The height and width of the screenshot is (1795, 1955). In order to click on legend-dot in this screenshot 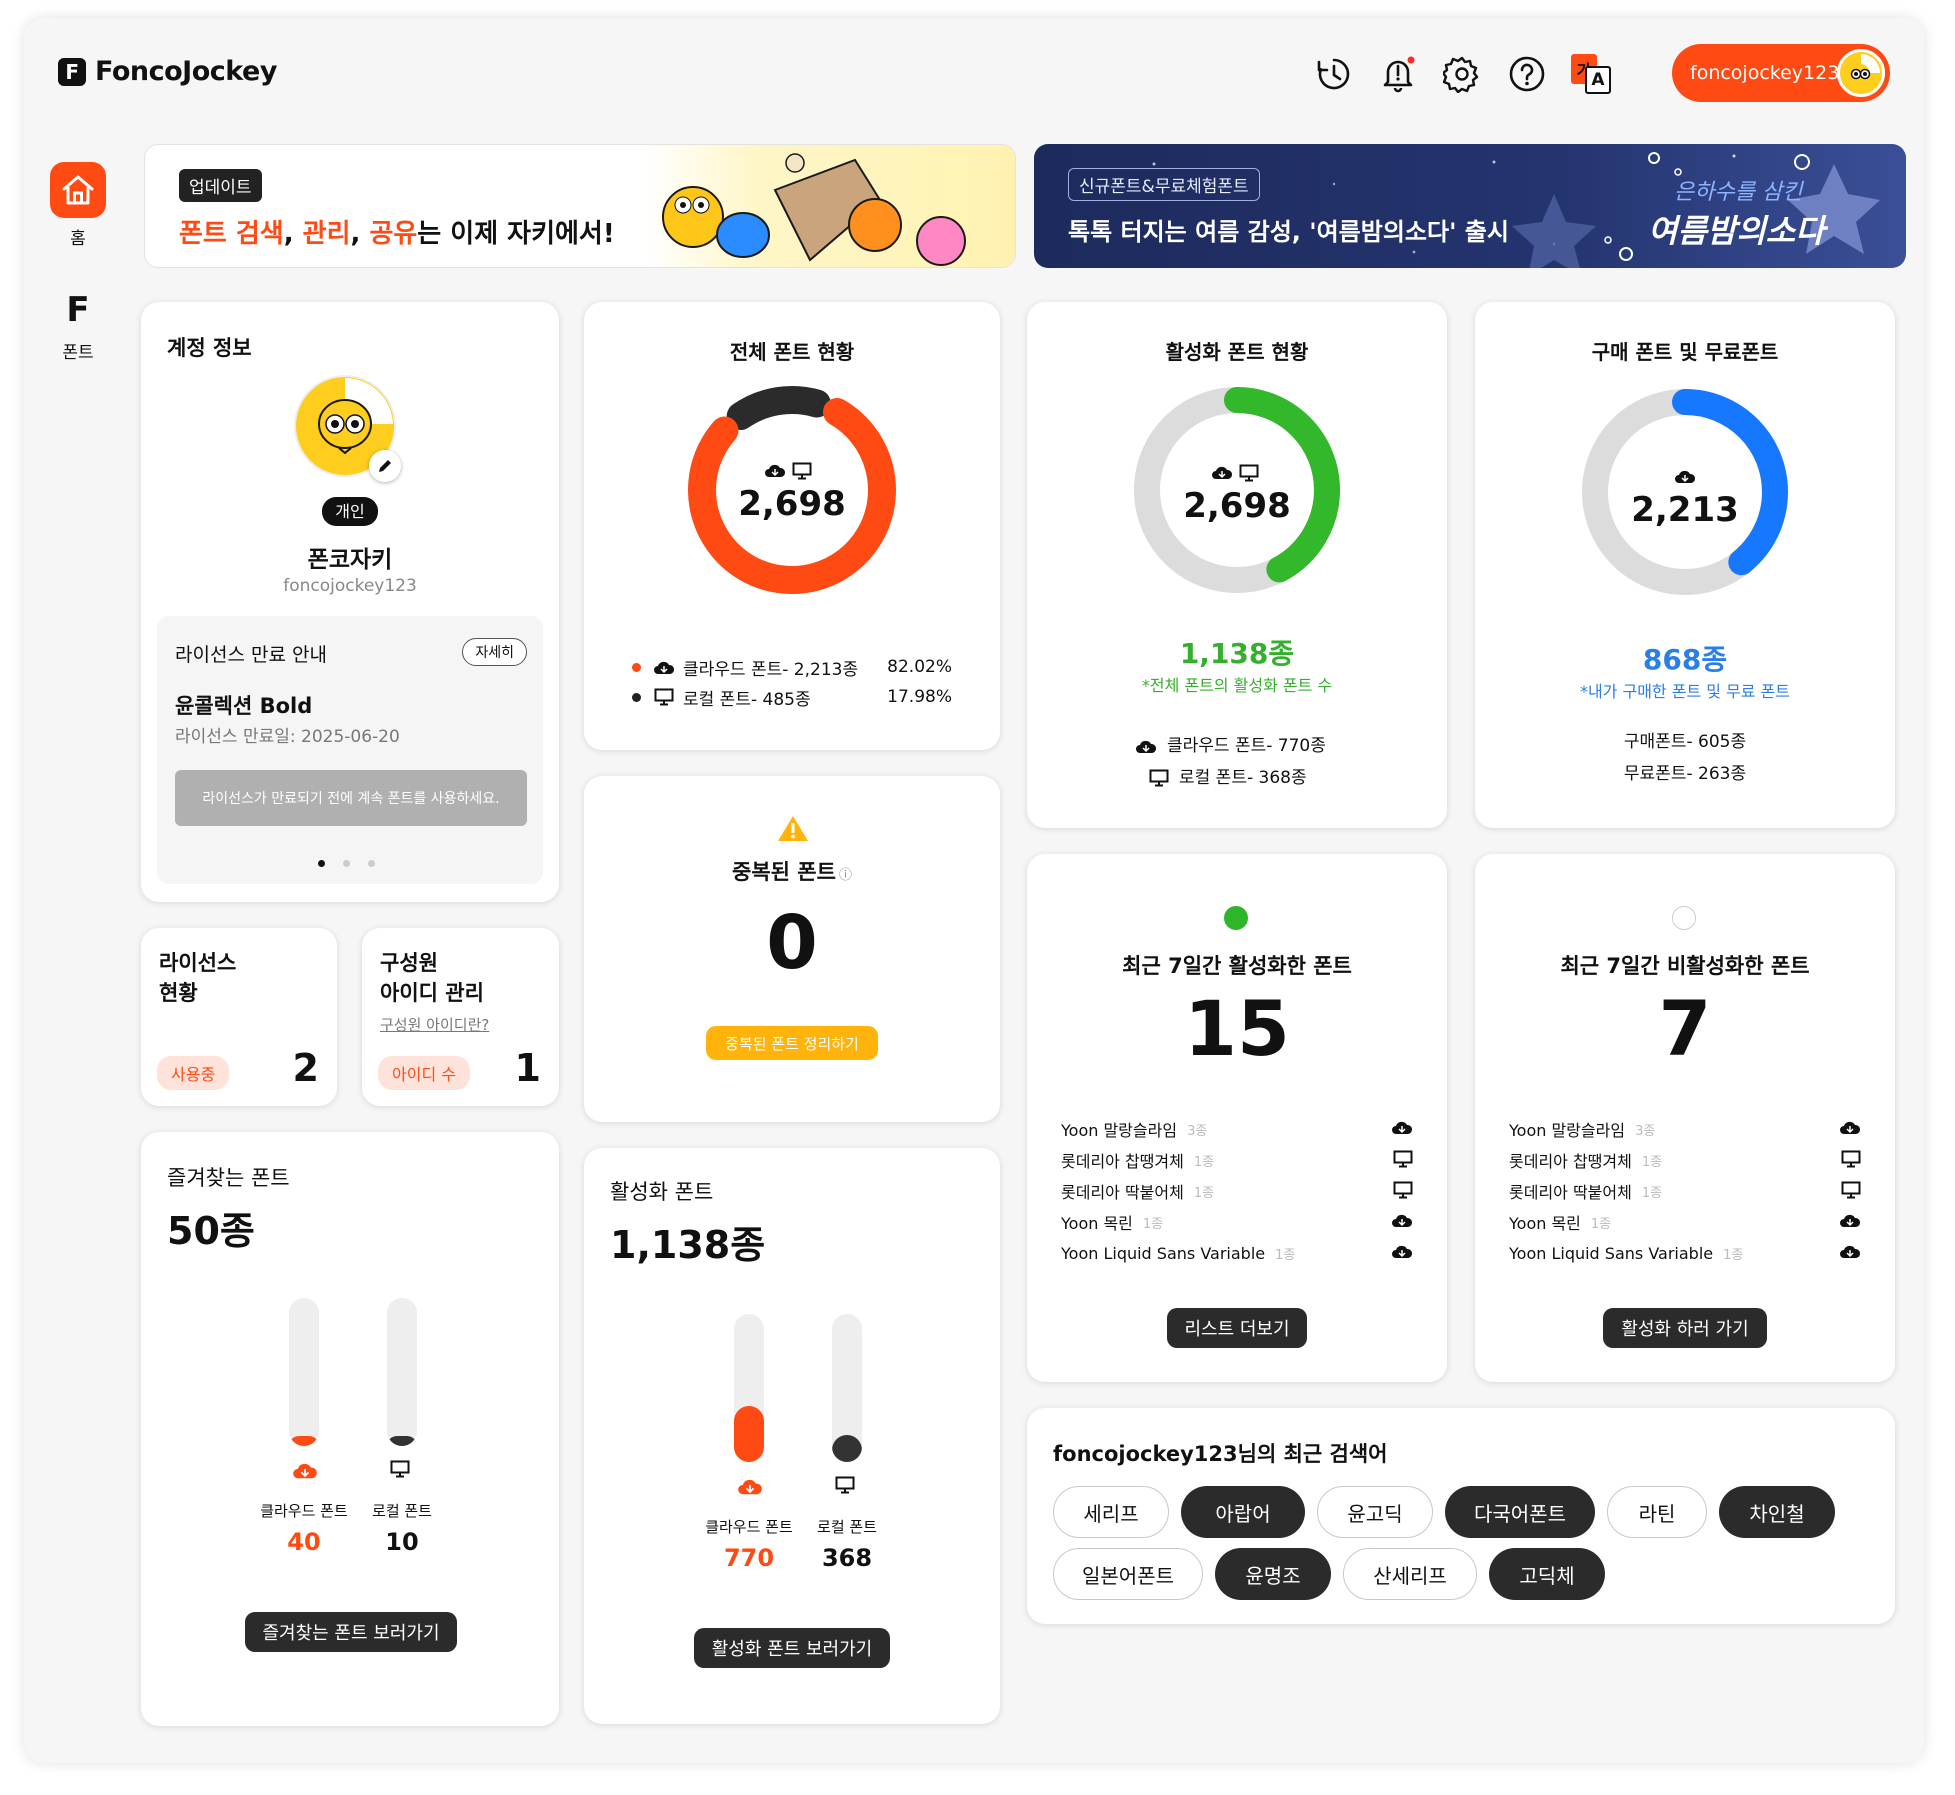, I will do `click(636, 697)`.